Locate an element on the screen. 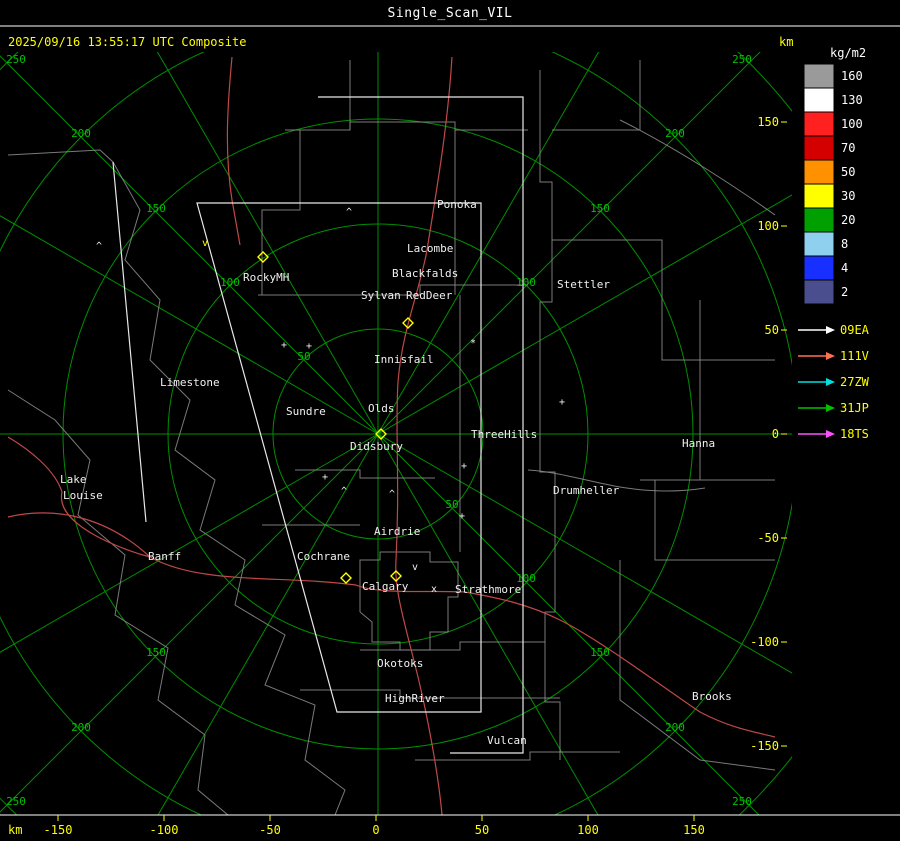  x-tick-label: 100 is located at coordinates (588, 830).